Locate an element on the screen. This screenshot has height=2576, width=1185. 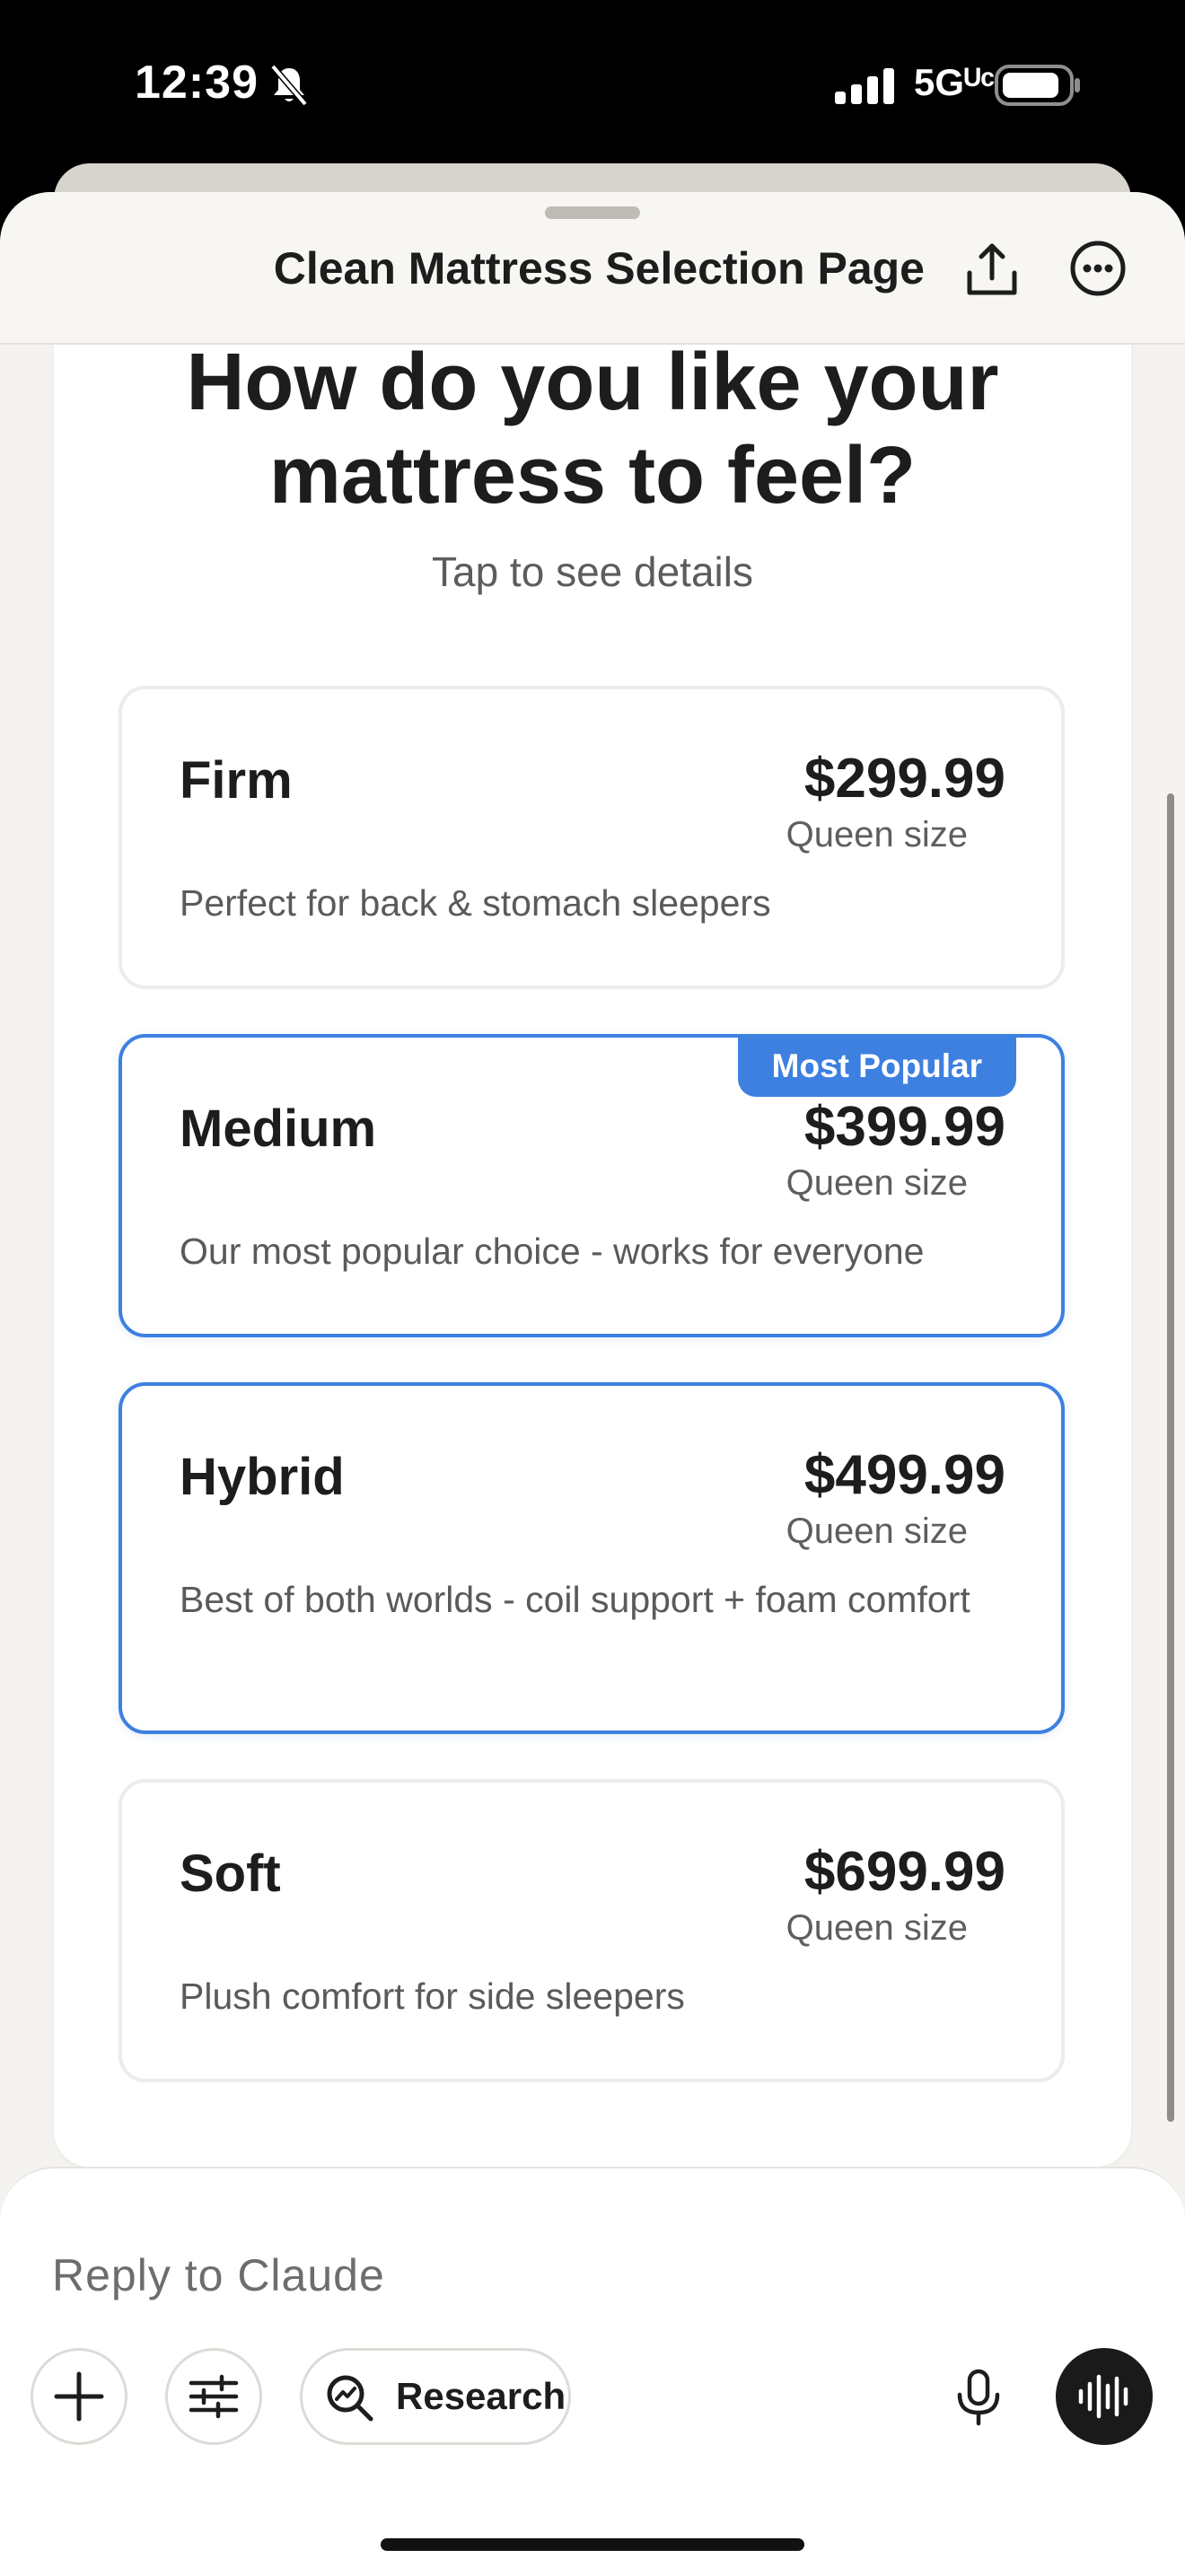
option-name: Medium is located at coordinates (278, 1129).